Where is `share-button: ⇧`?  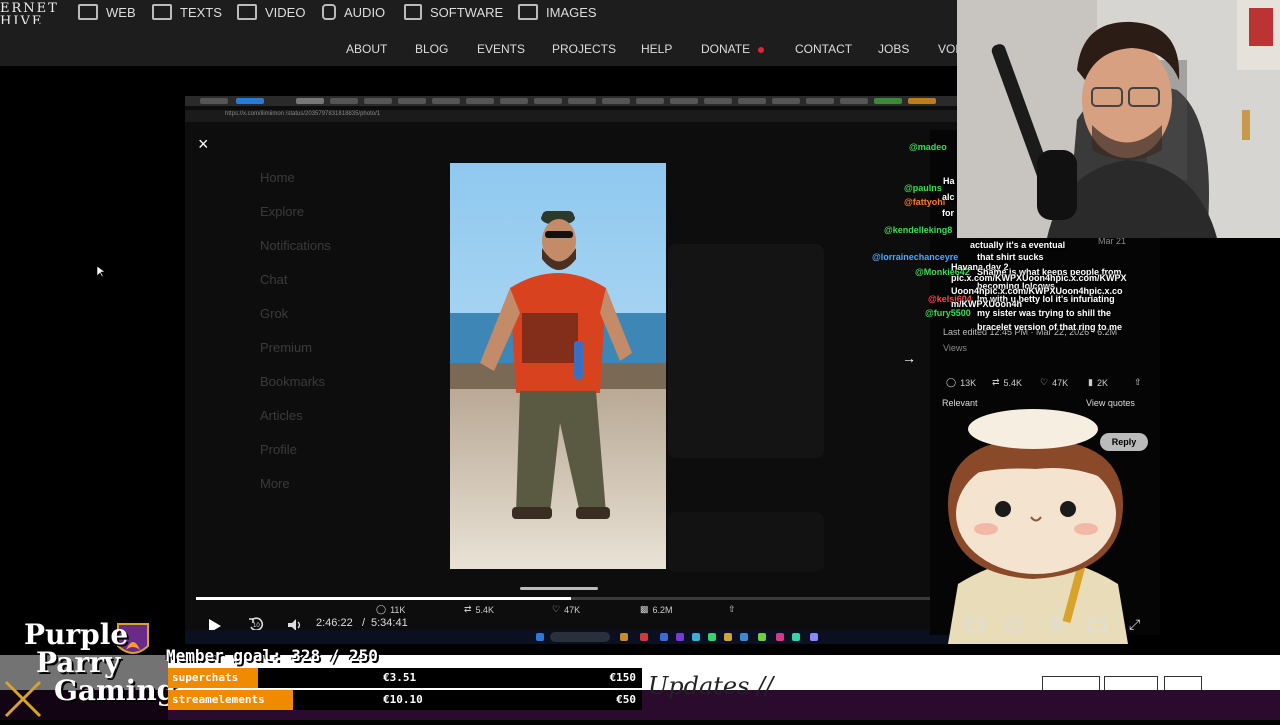 share-button: ⇧ is located at coordinates (732, 609).